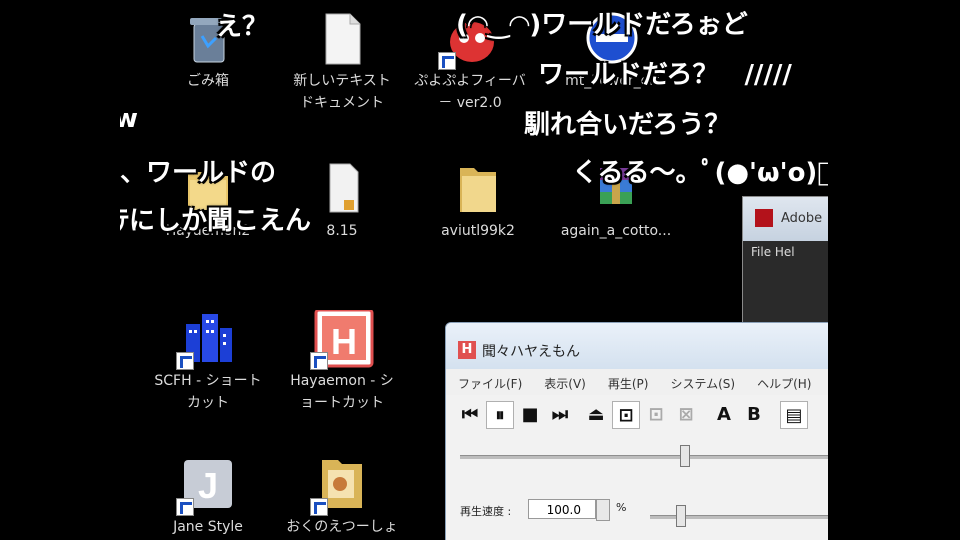 This screenshot has height=540, width=960. I want to click on seek-bar, so click(644, 457).